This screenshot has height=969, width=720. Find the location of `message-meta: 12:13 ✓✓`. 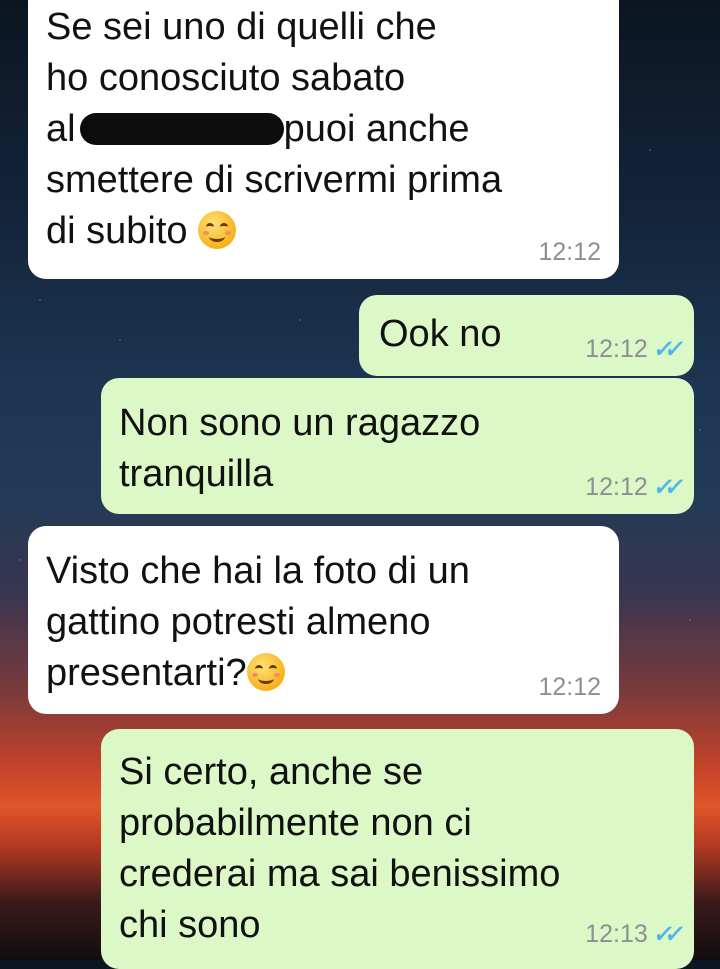

message-meta: 12:13 ✓✓ is located at coordinates (632, 934).